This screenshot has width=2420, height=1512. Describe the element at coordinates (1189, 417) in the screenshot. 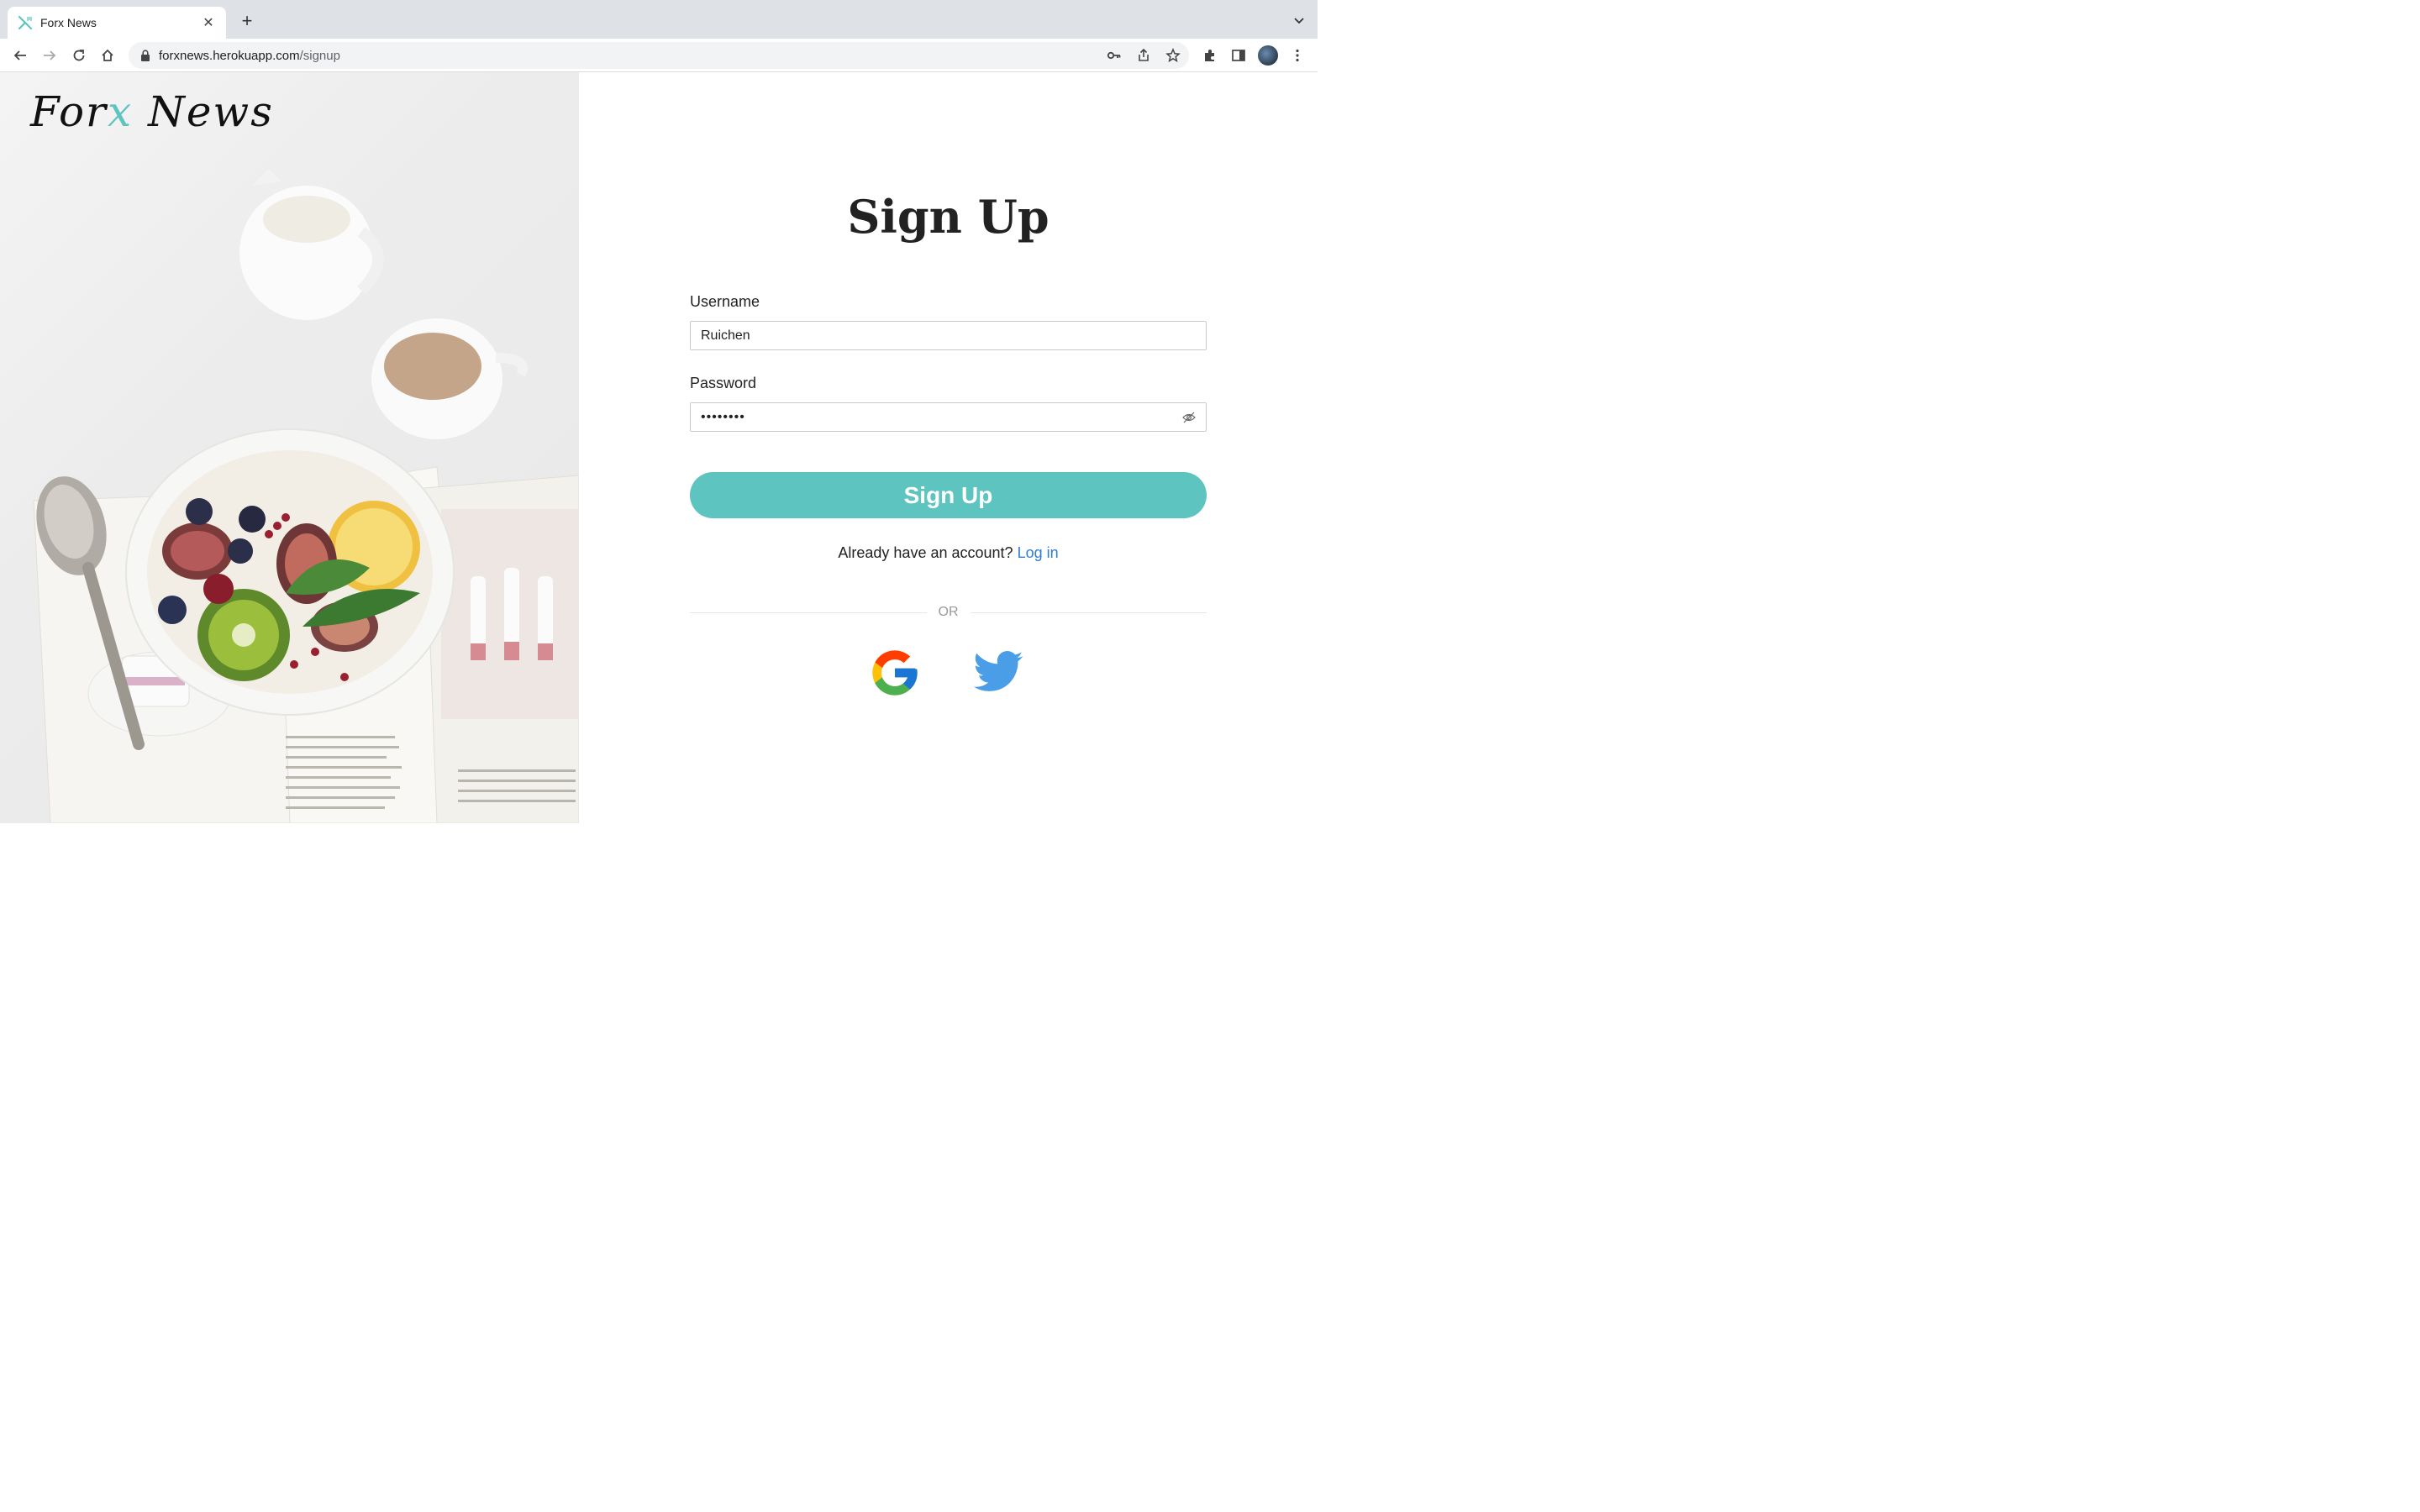

I see `eye-slash-icon` at that location.